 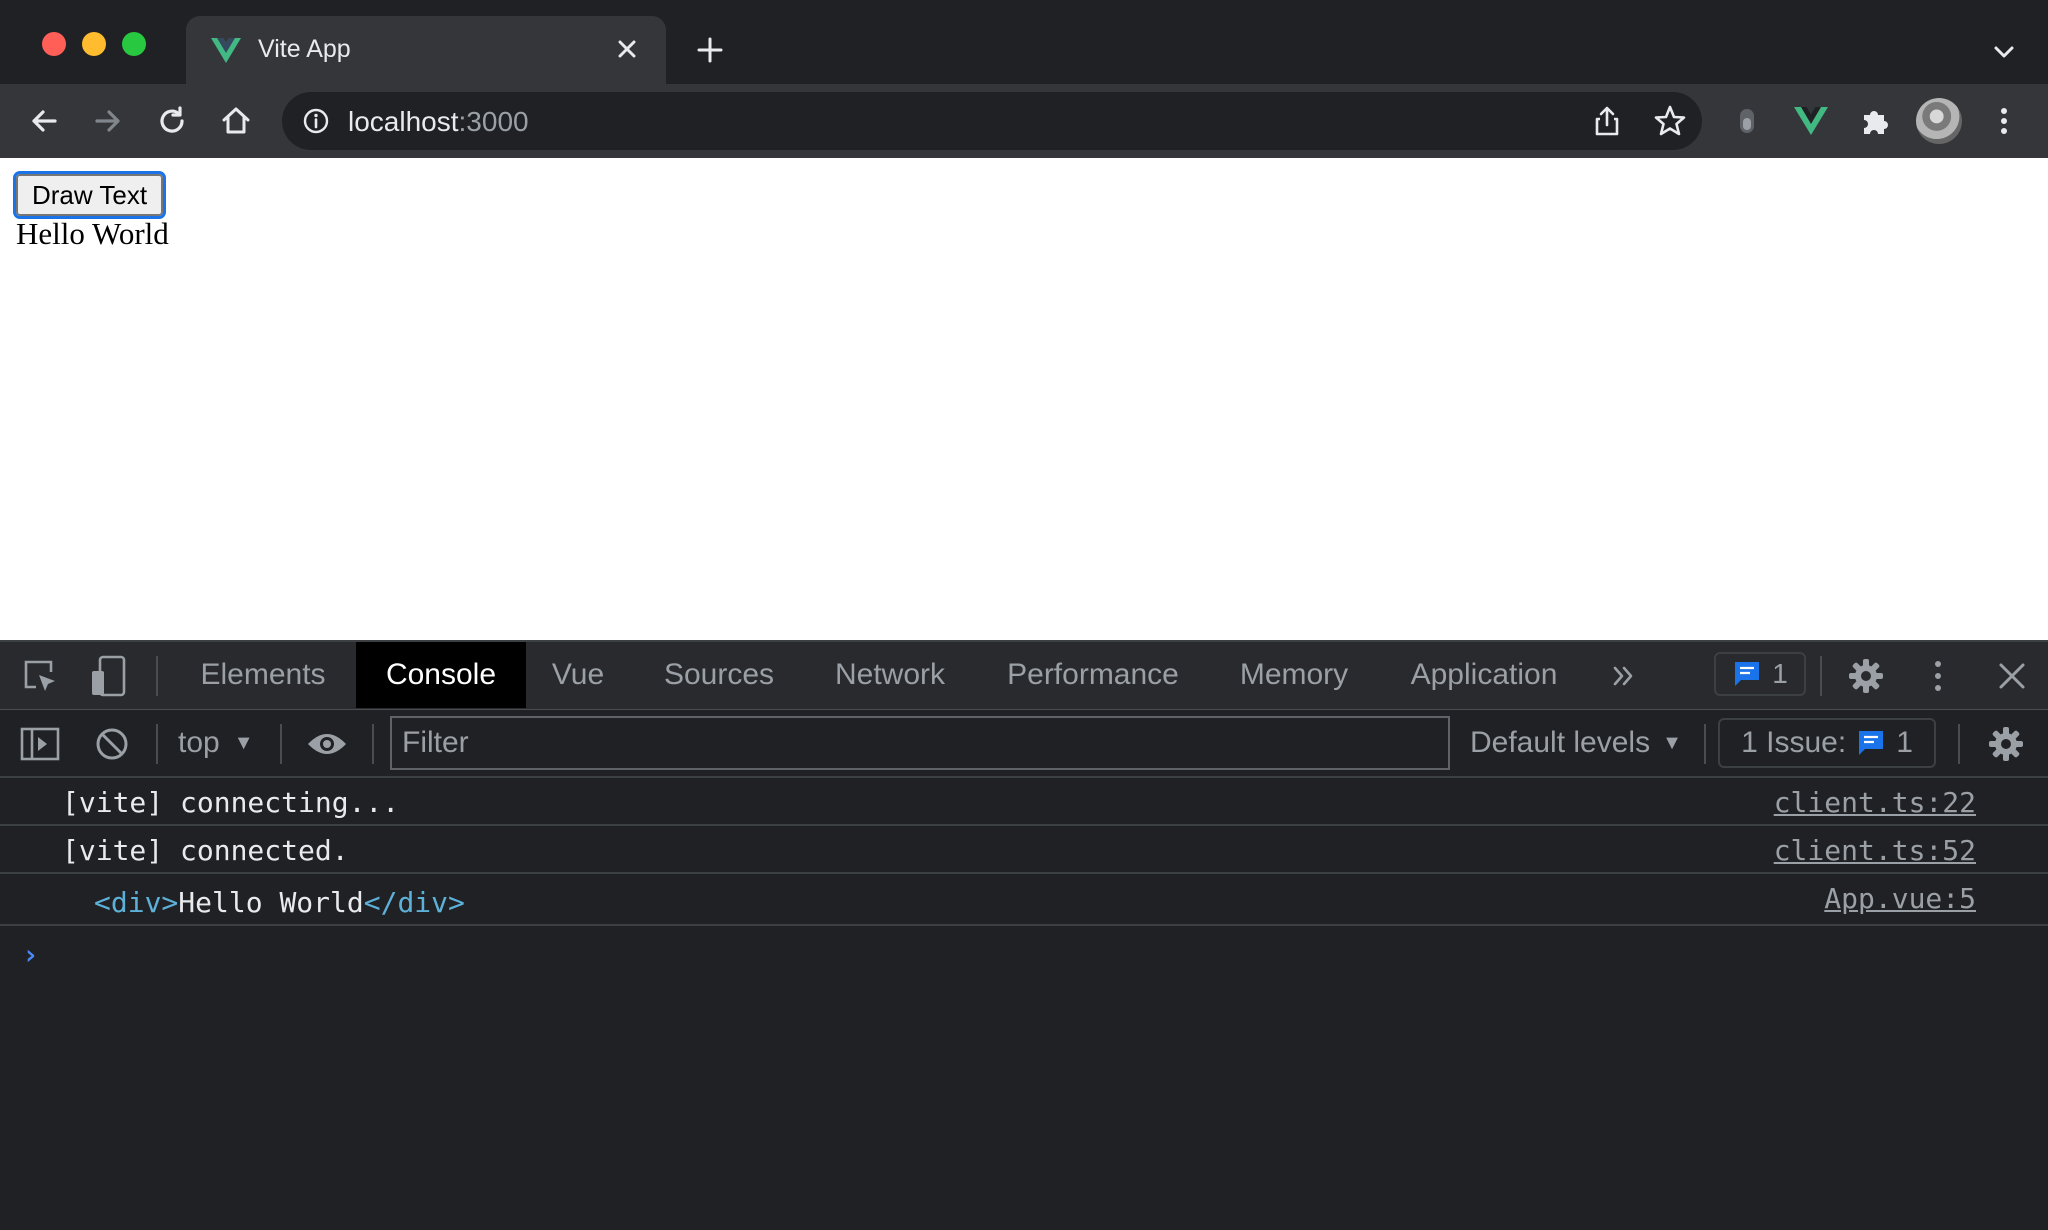 I want to click on forward-button, so click(x=108, y=121).